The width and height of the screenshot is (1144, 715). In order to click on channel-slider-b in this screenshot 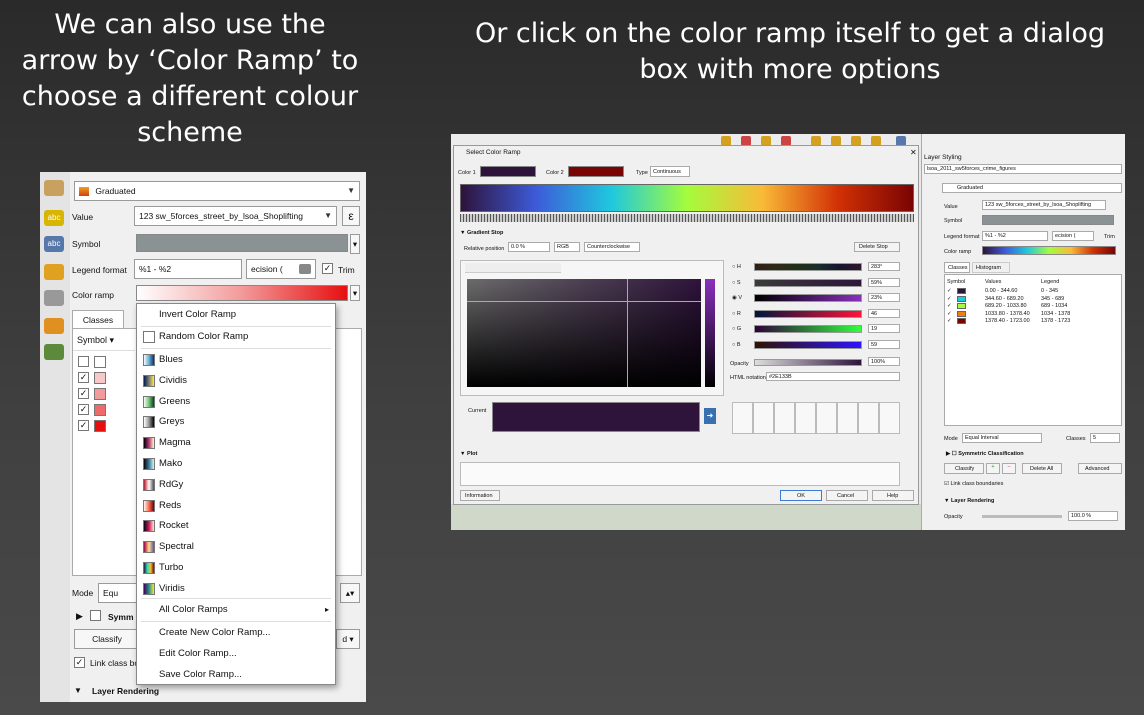, I will do `click(808, 344)`.